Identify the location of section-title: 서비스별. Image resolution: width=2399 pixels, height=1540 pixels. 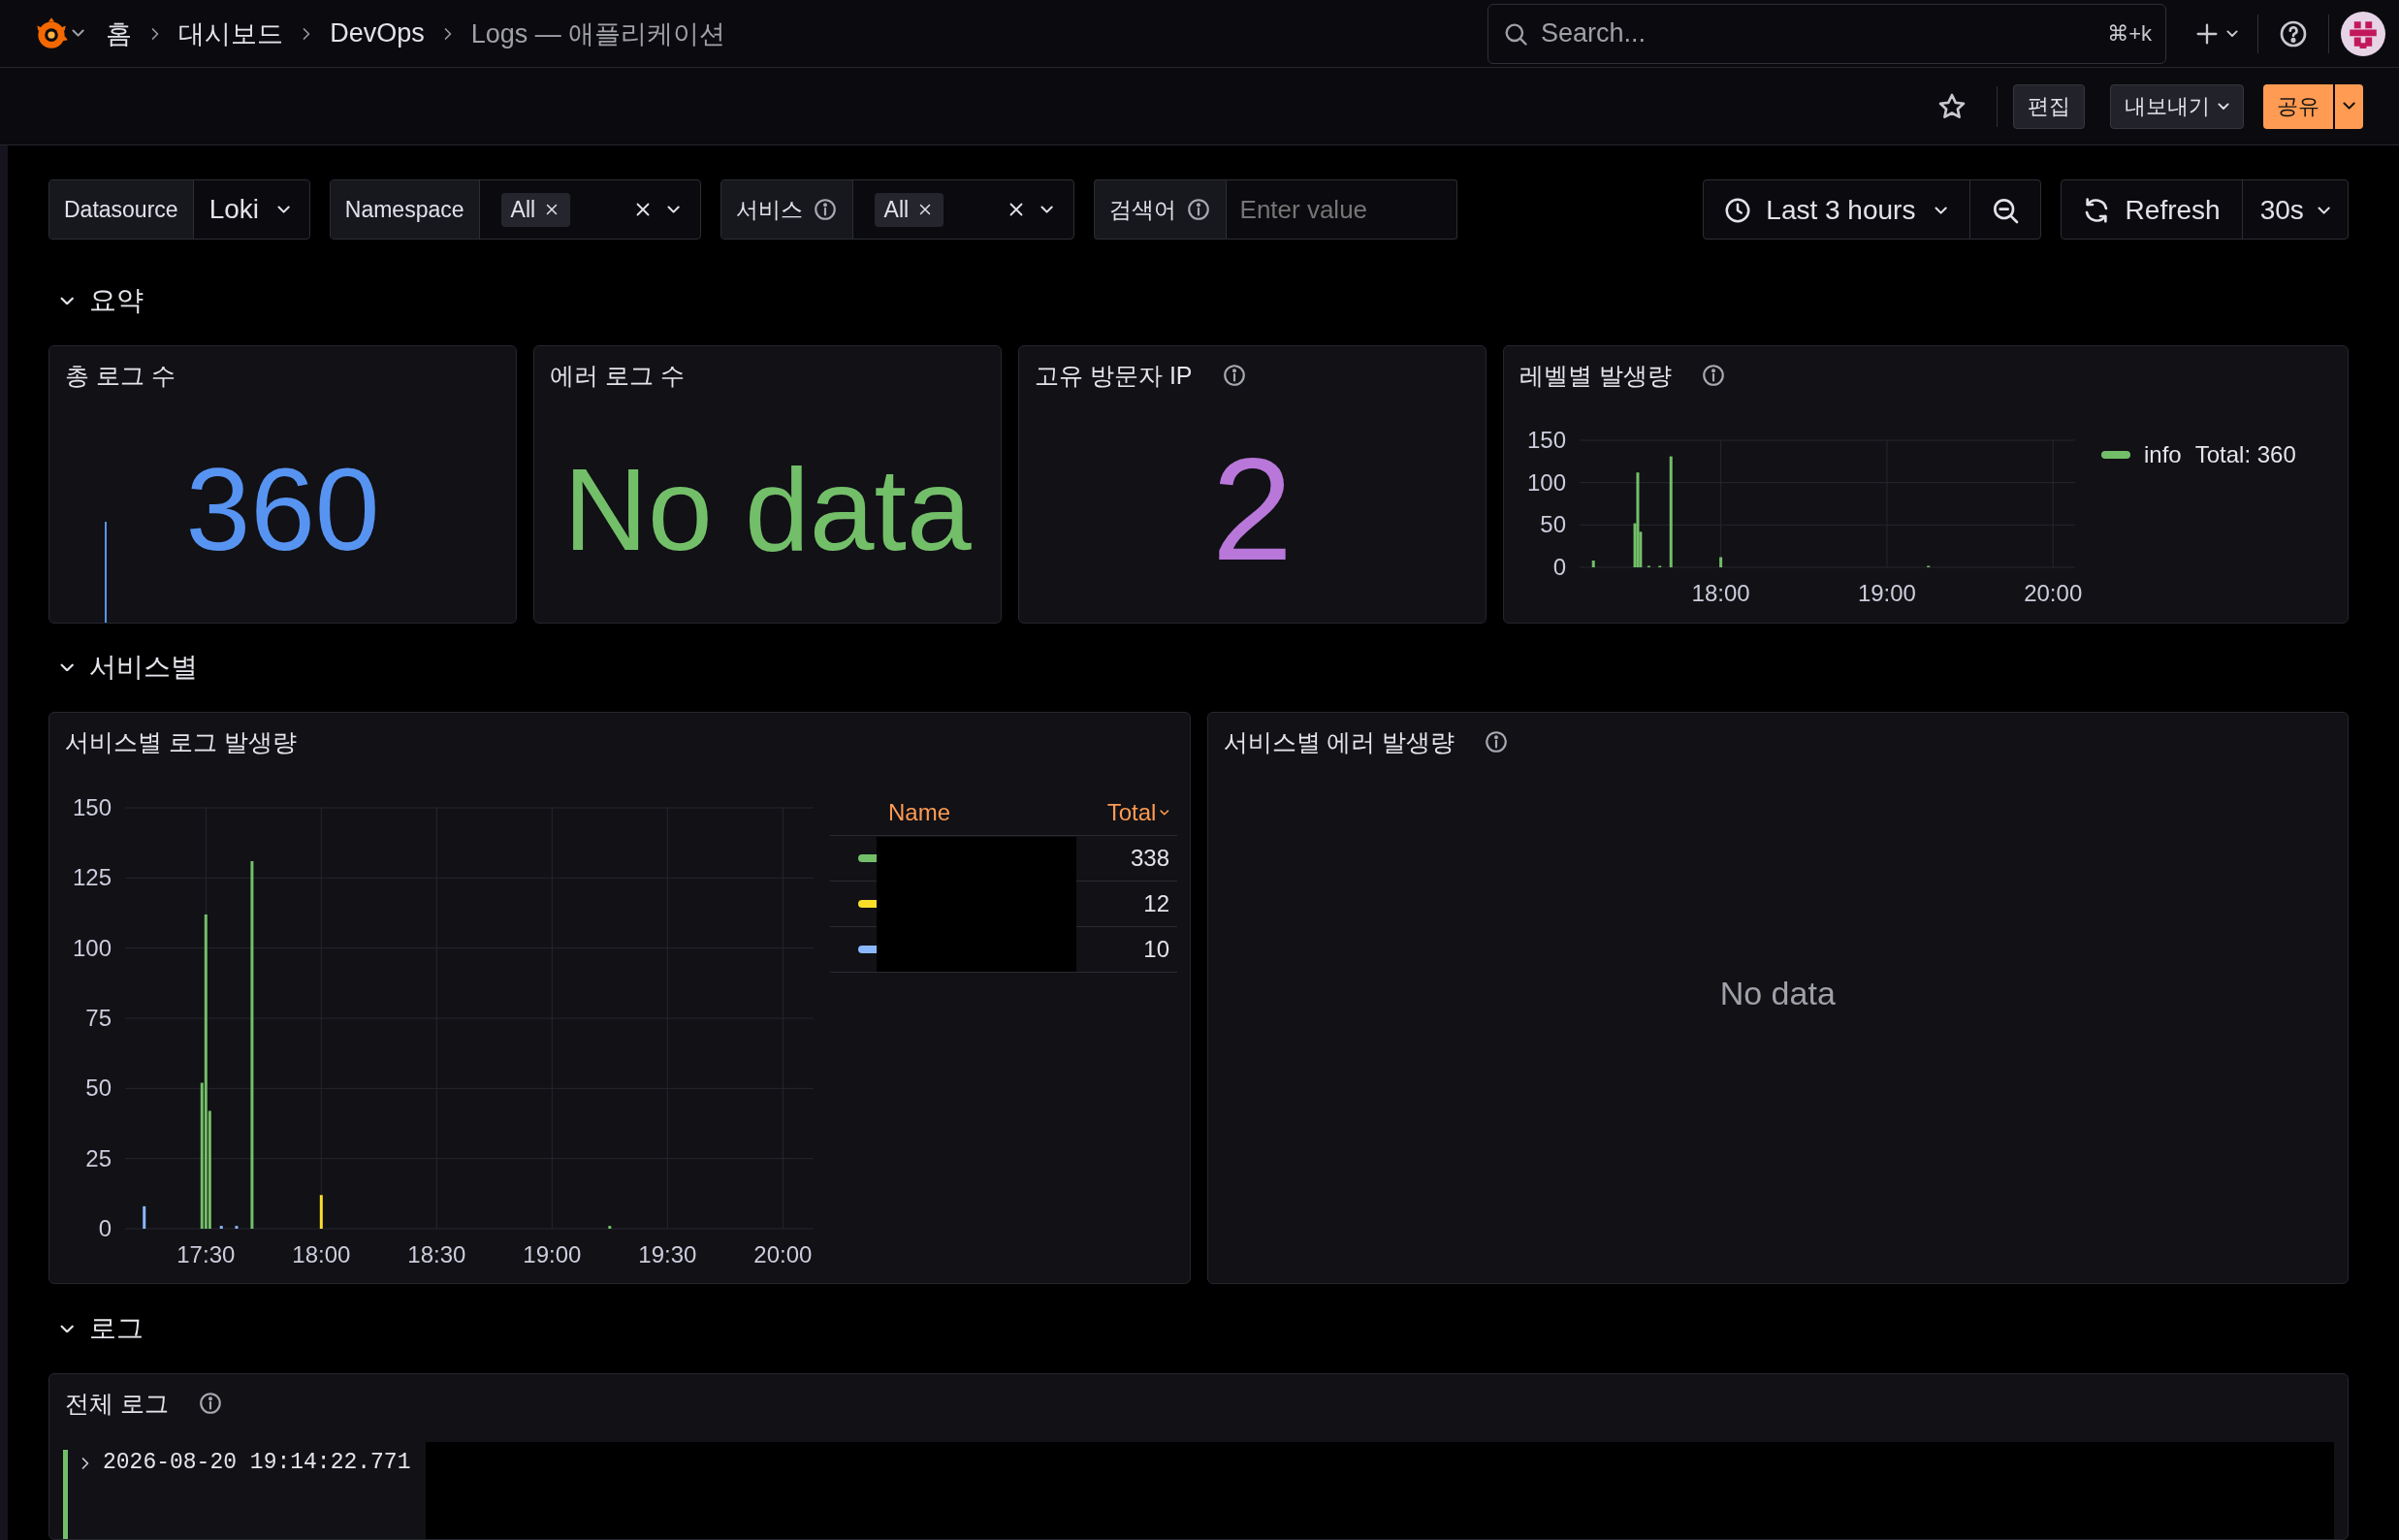
(144, 667).